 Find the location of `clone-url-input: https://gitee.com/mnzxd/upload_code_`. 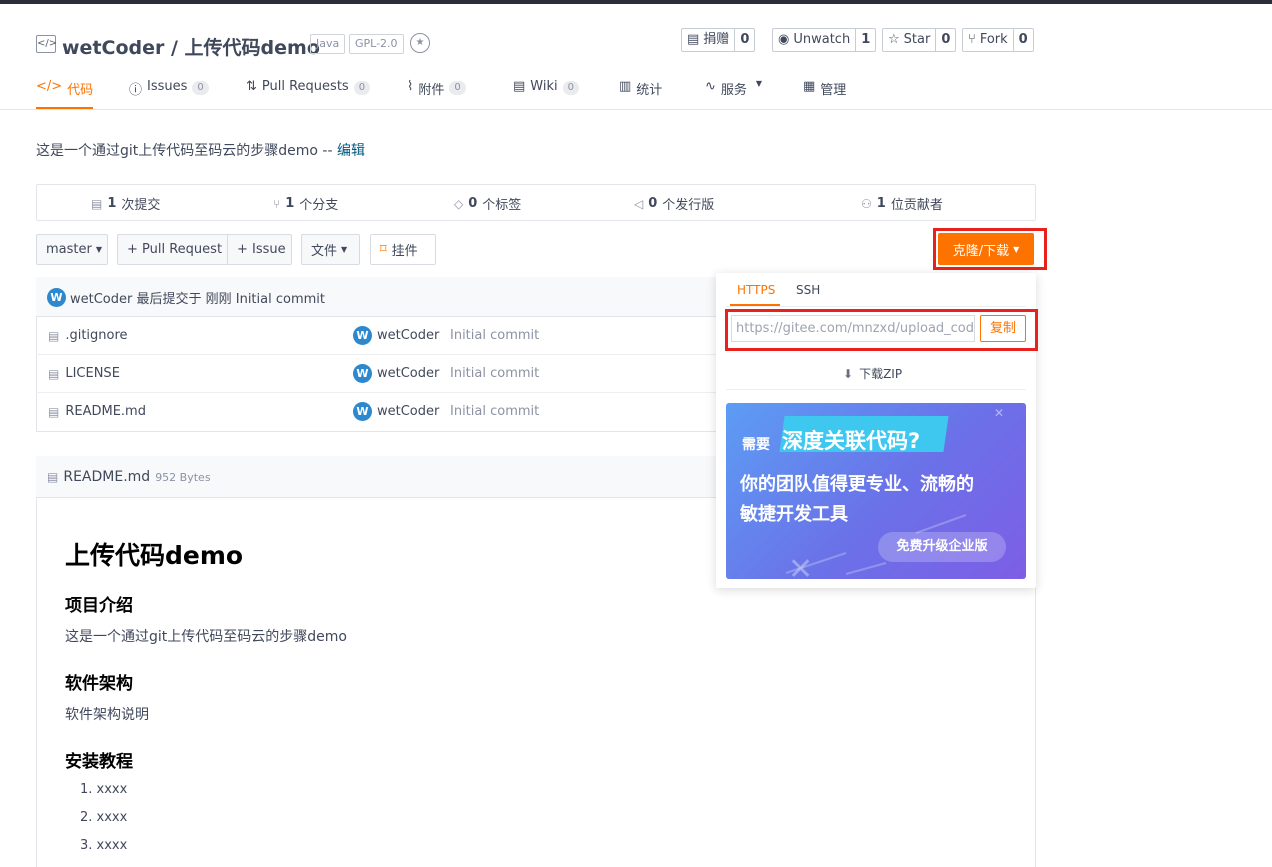

clone-url-input: https://gitee.com/mnzxd/upload_code_ is located at coordinates (853, 328).